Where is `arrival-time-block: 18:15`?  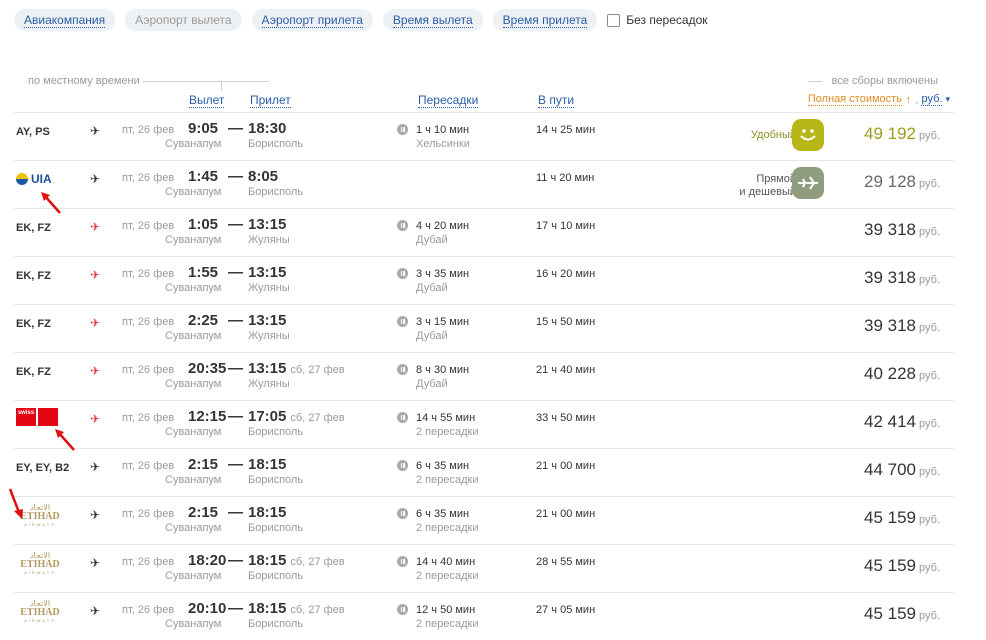
arrival-time-block: 18:15 is located at coordinates (267, 512).